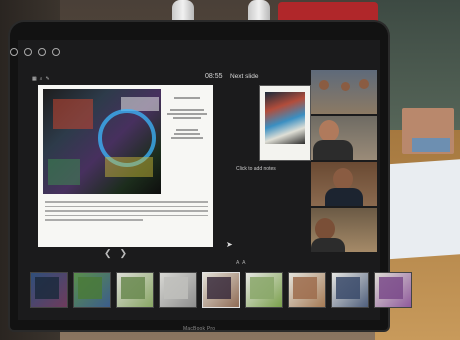 This screenshot has height=340, width=460. I want to click on graffiti-red, so click(73, 114).